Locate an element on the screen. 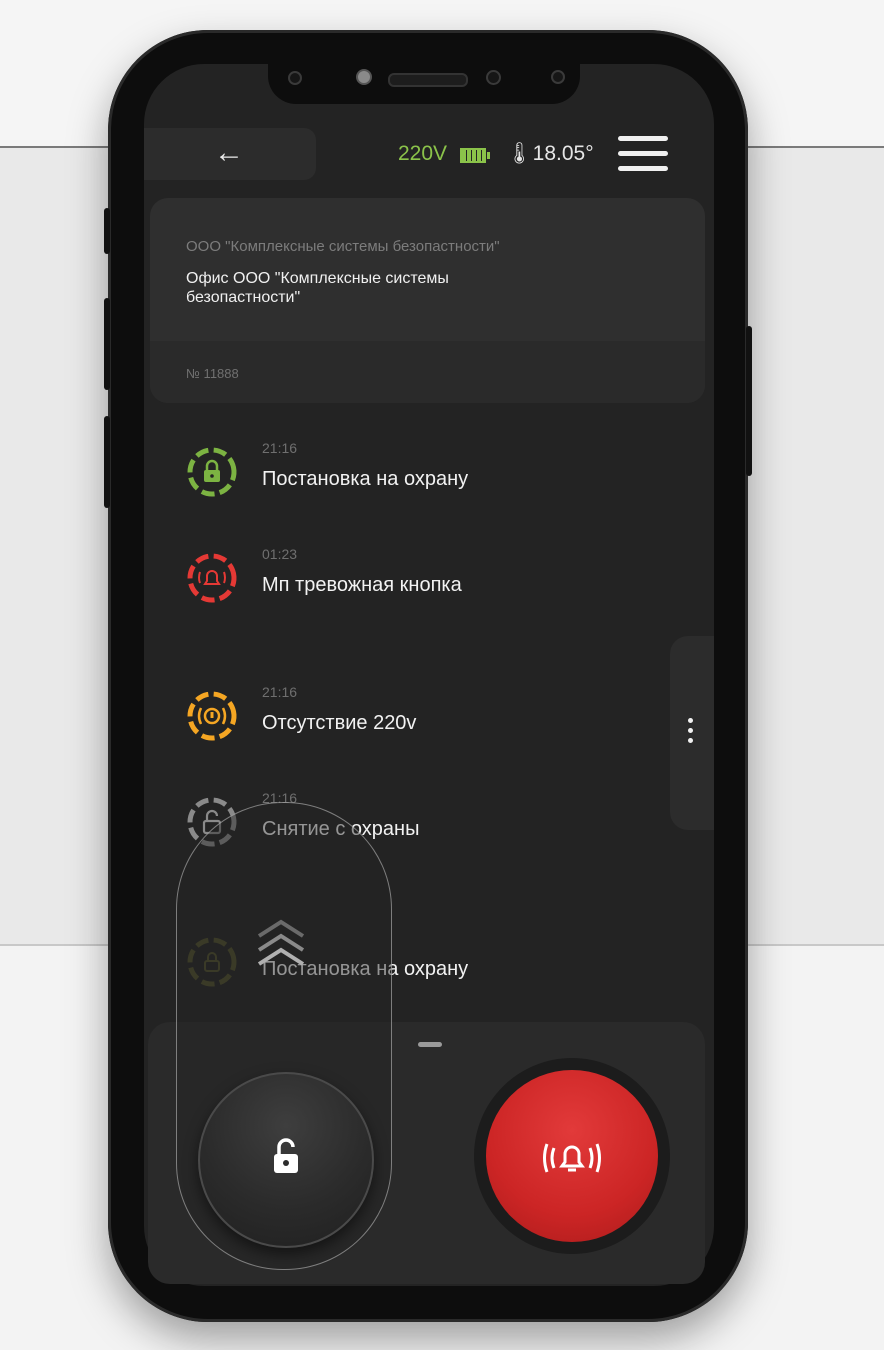  front-camera-icon is located at coordinates (493, 77).